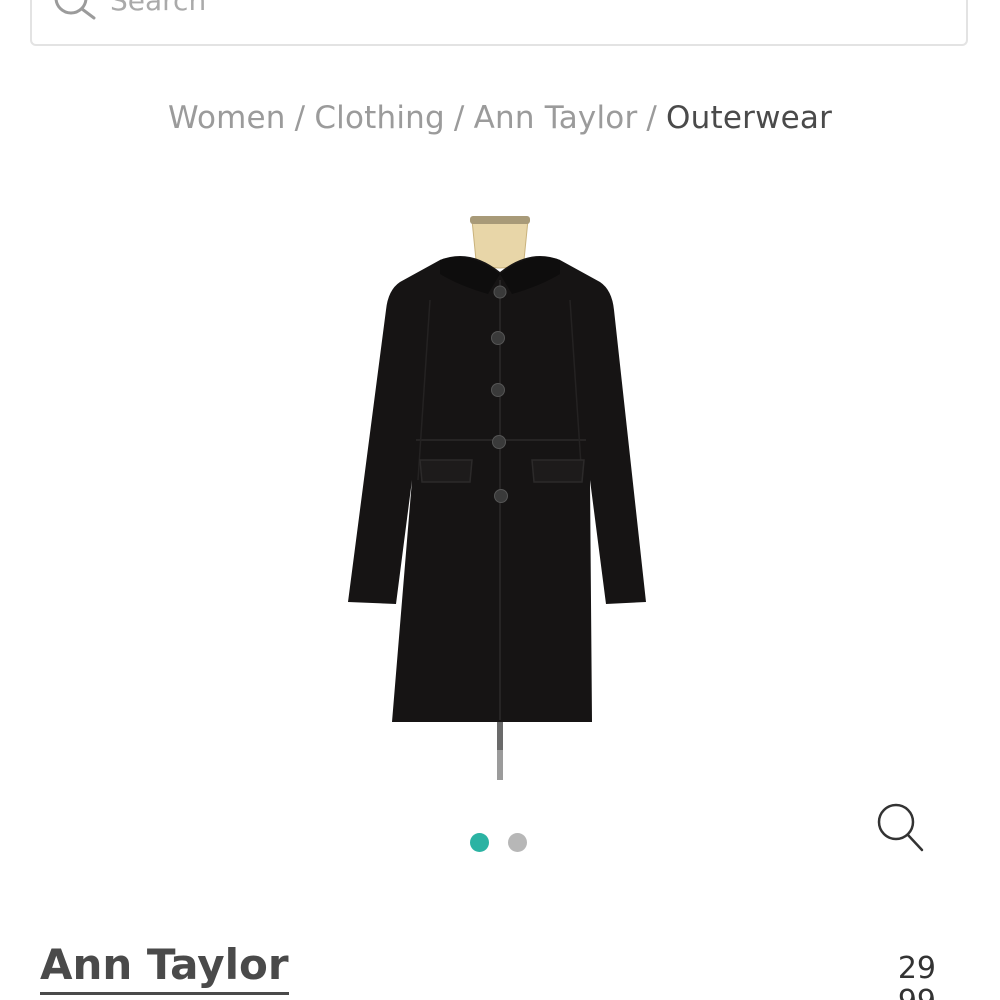  What do you see at coordinates (227, 118) in the screenshot?
I see `breadcrumb-item-women: Women` at bounding box center [227, 118].